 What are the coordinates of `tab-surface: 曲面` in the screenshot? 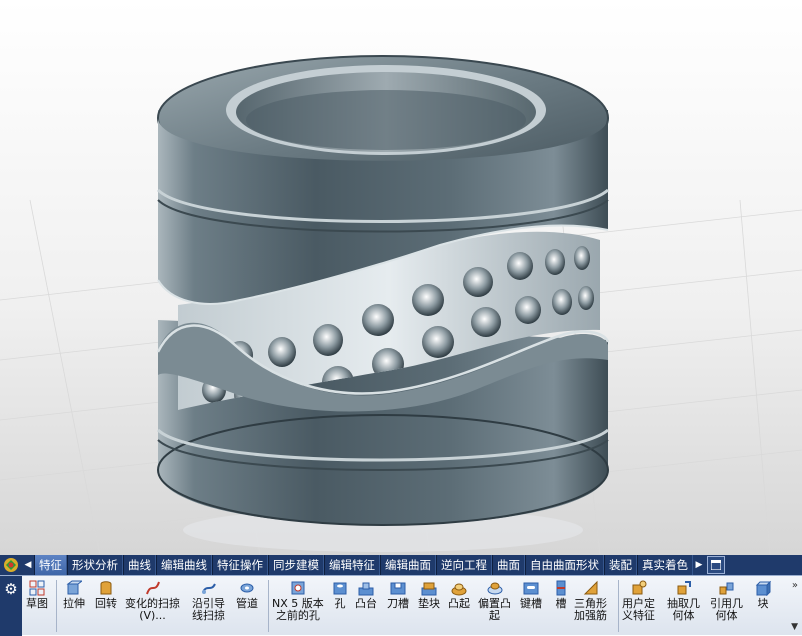 It's located at (508, 565).